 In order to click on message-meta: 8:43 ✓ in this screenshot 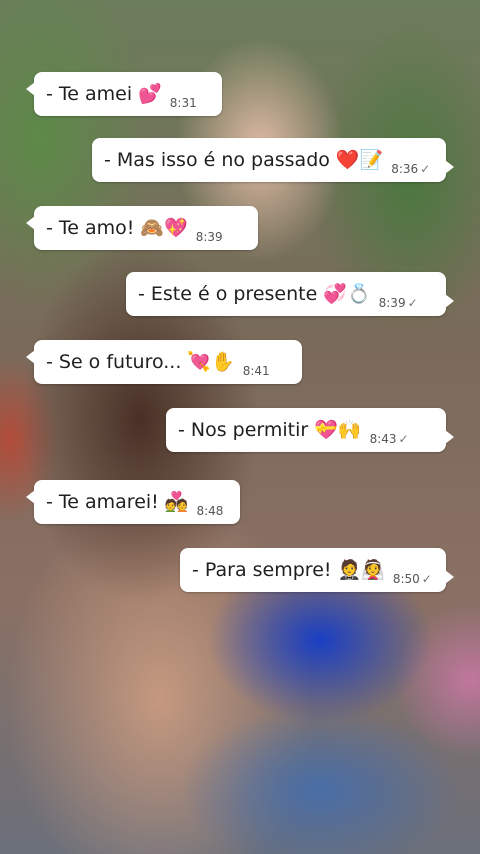, I will do `click(389, 439)`.